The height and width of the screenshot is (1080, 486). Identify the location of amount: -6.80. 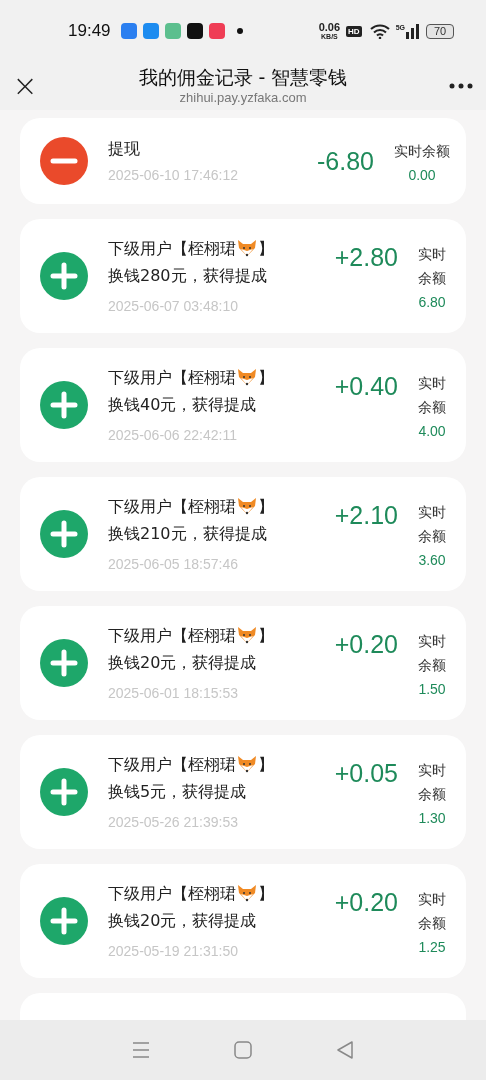
(345, 161).